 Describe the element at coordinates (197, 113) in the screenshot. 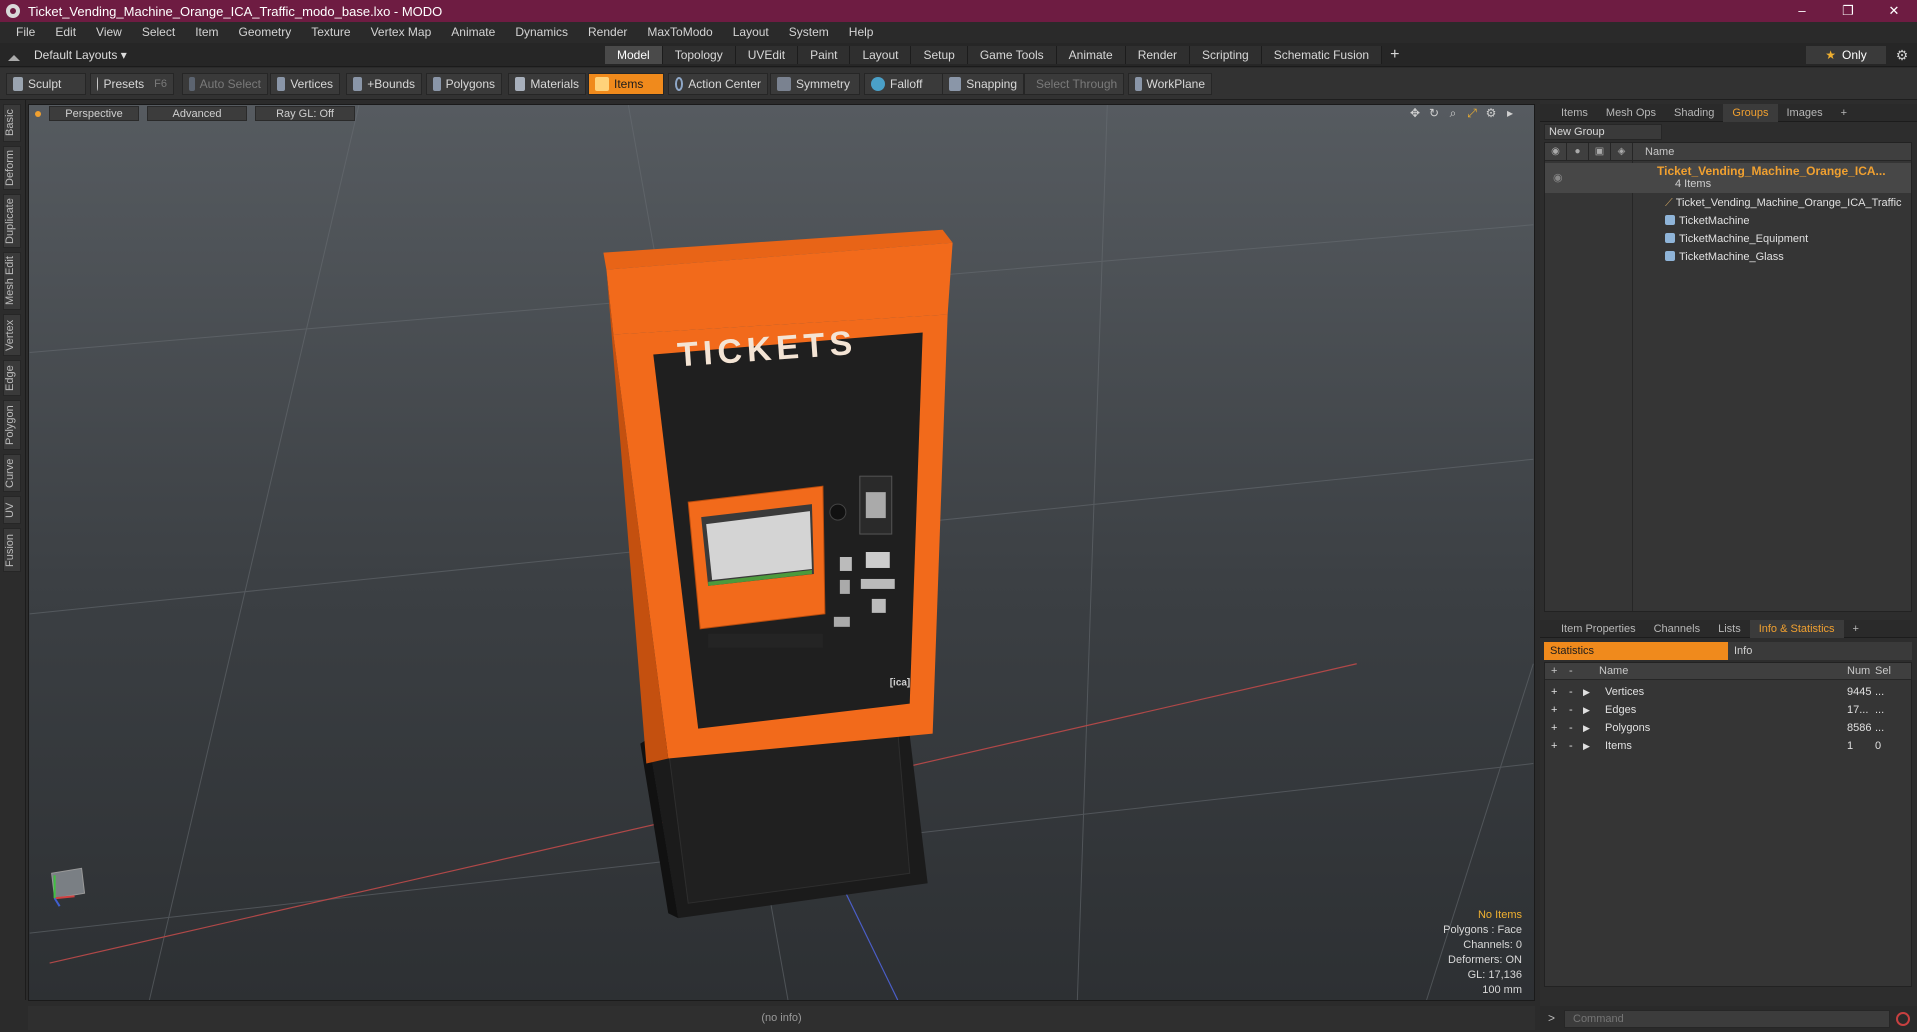

I see `shading-dropdown: Advanced` at that location.